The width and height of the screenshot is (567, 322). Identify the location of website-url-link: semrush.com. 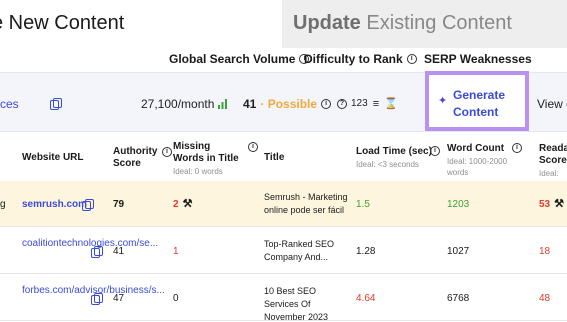
(54, 204).